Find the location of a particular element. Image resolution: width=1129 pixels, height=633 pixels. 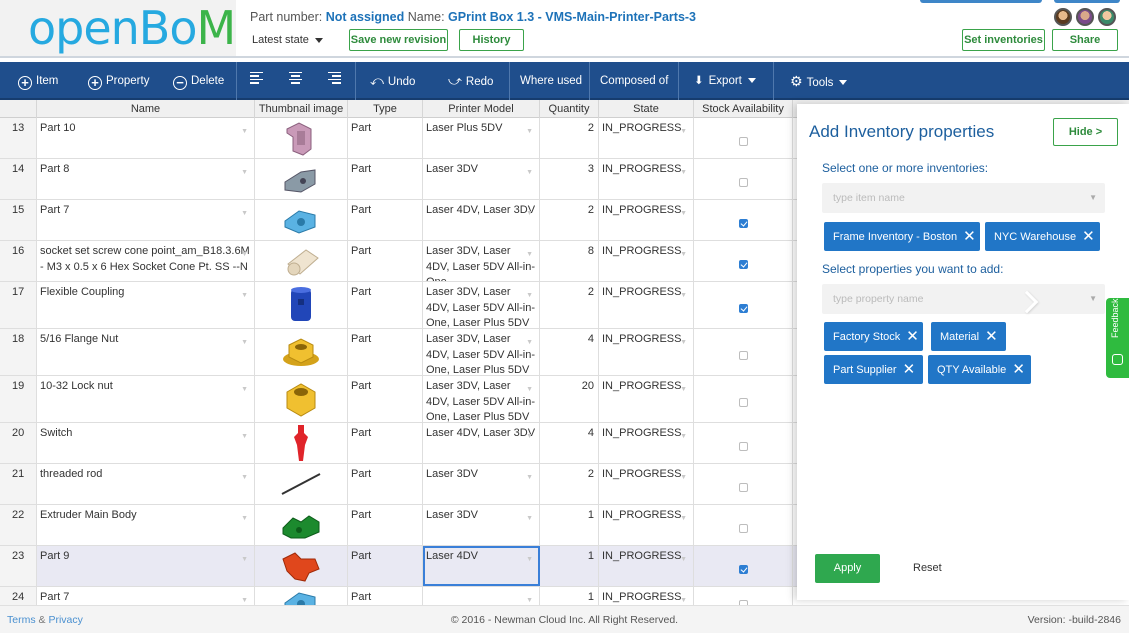

row-number: 24 is located at coordinates (18, 596).